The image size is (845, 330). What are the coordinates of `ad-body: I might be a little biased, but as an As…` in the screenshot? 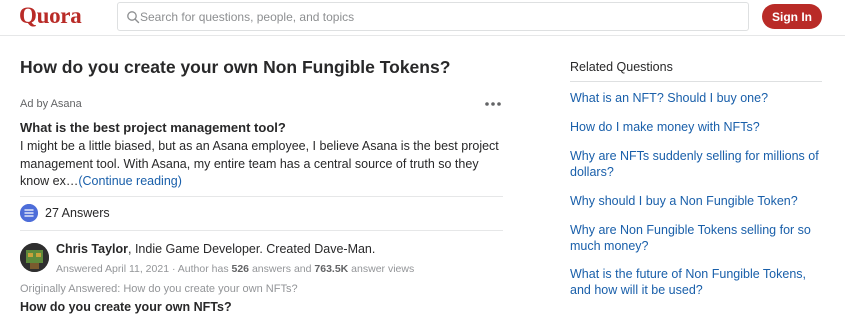 It's located at (260, 164).